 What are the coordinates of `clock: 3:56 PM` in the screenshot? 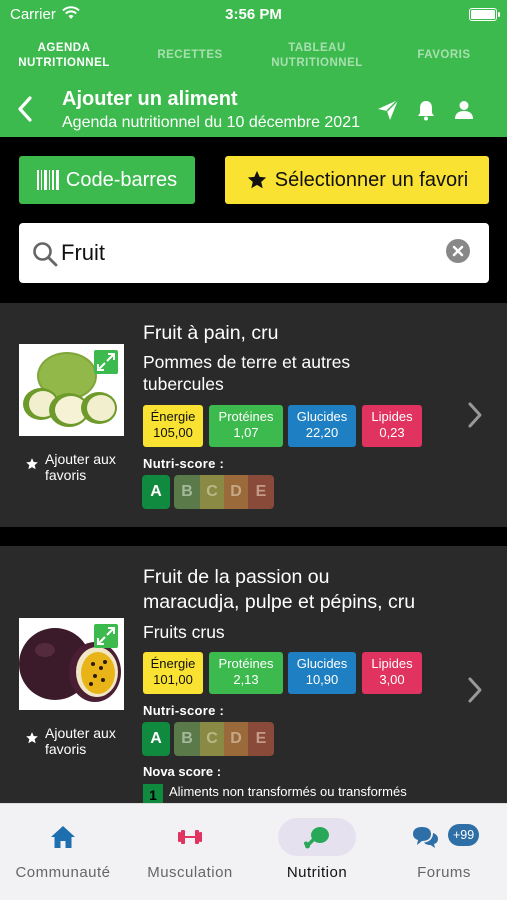 It's located at (253, 14).